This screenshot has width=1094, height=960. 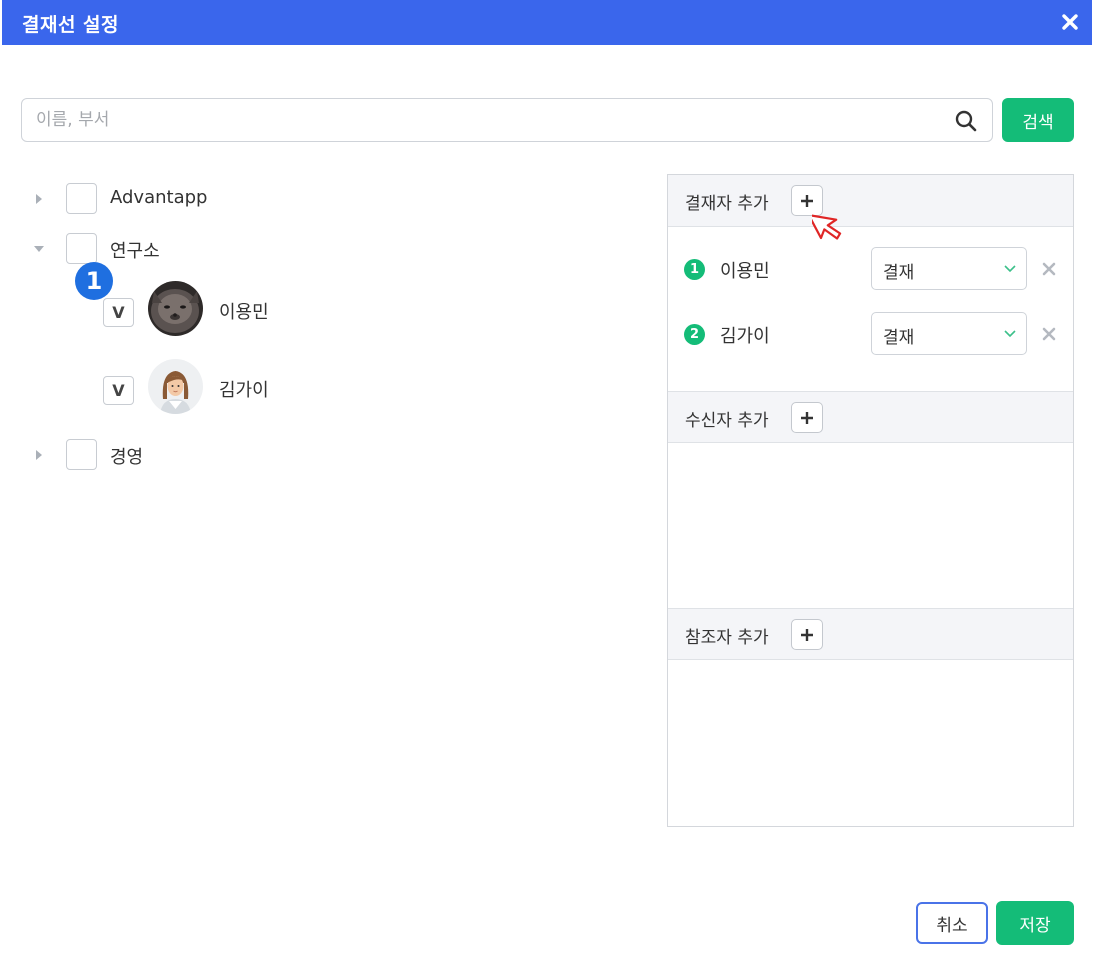 I want to click on step-badge: 1, so click(x=94, y=281).